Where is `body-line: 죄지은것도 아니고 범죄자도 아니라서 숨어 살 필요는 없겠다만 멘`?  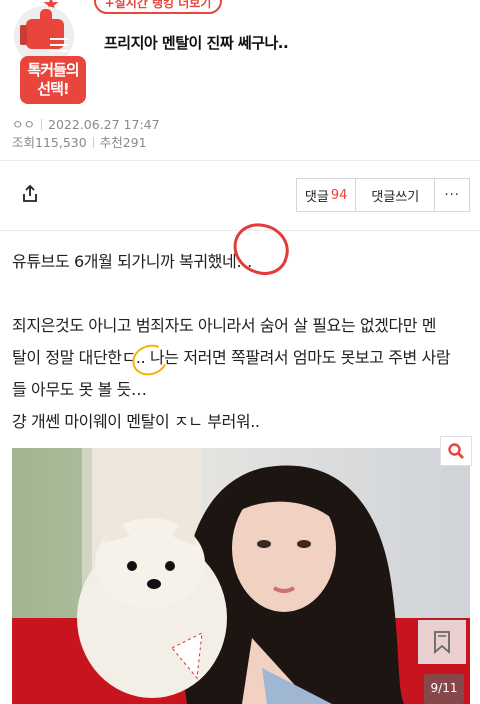
body-line: 죄지은것도 아니고 범죄자도 아니라서 숨어 살 필요는 없겠다만 멘 is located at coordinates (224, 325).